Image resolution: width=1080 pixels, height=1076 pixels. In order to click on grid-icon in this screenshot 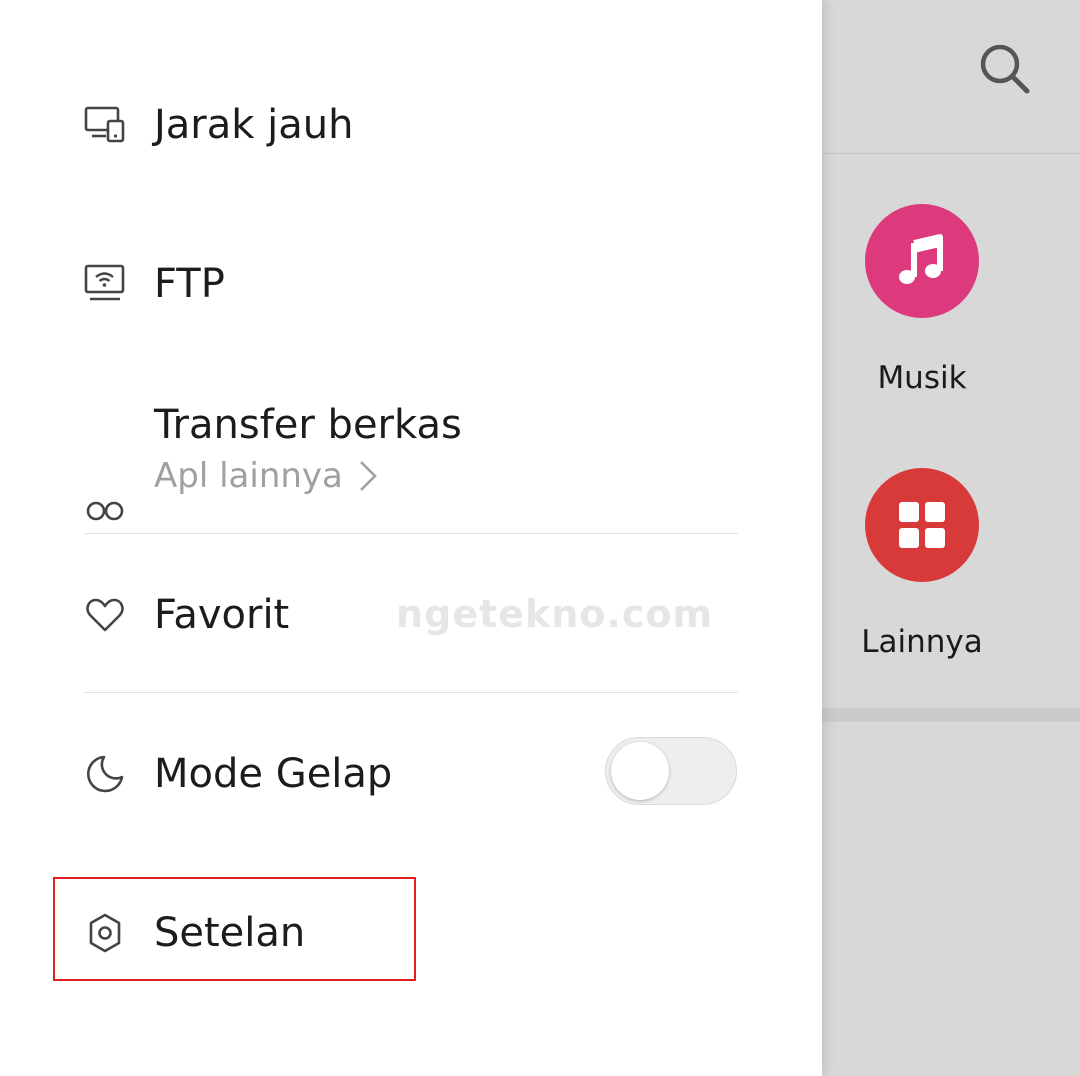, I will do `click(922, 525)`.